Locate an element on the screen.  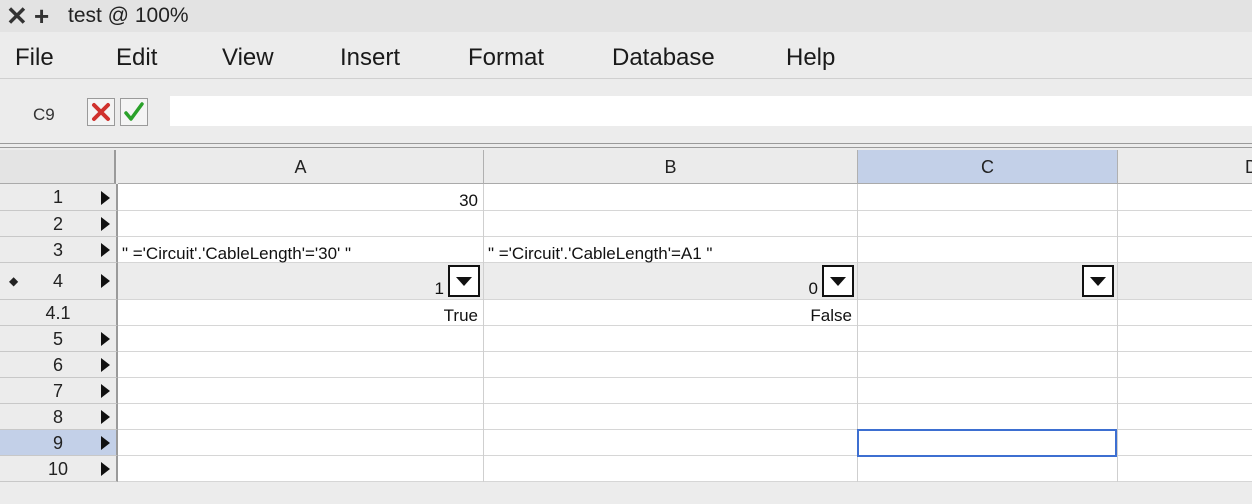
row-header-8: 8 is located at coordinates (59, 417).